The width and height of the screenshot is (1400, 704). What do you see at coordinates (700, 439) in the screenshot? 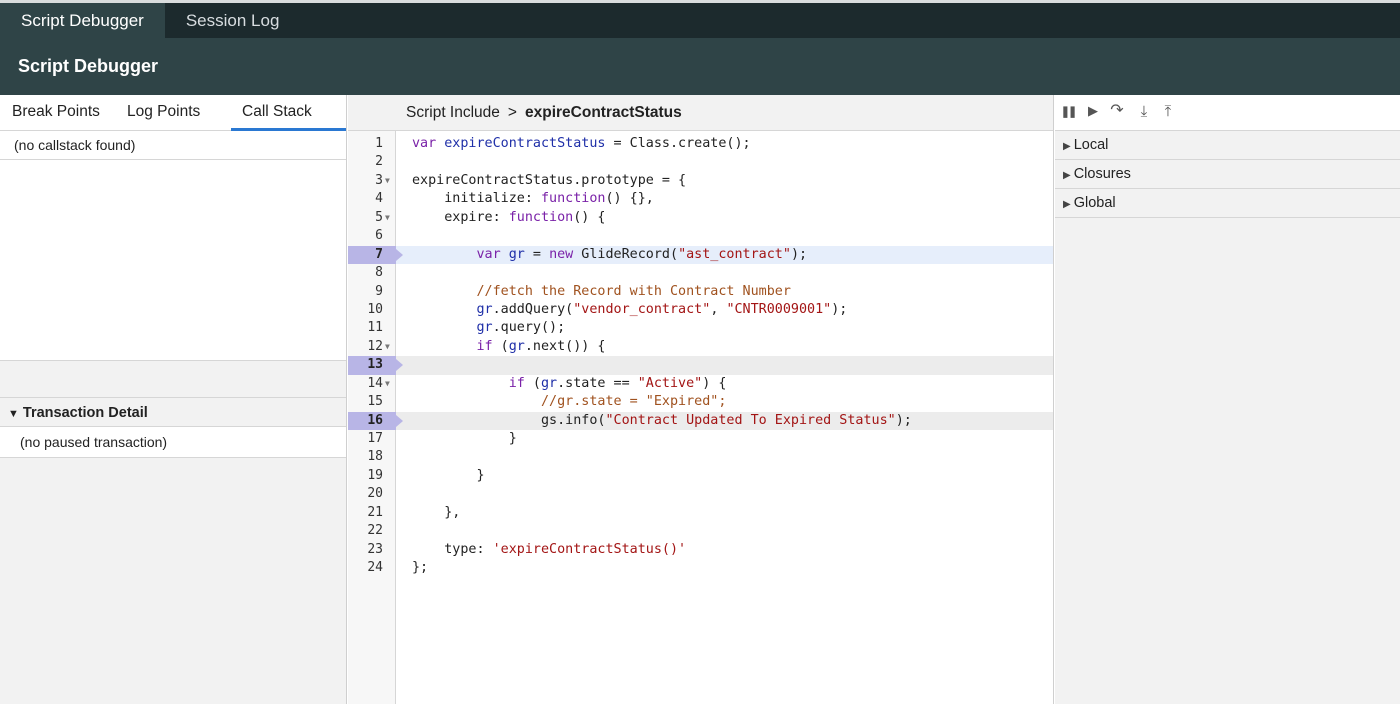
I see `code-line: 17 }` at bounding box center [700, 439].